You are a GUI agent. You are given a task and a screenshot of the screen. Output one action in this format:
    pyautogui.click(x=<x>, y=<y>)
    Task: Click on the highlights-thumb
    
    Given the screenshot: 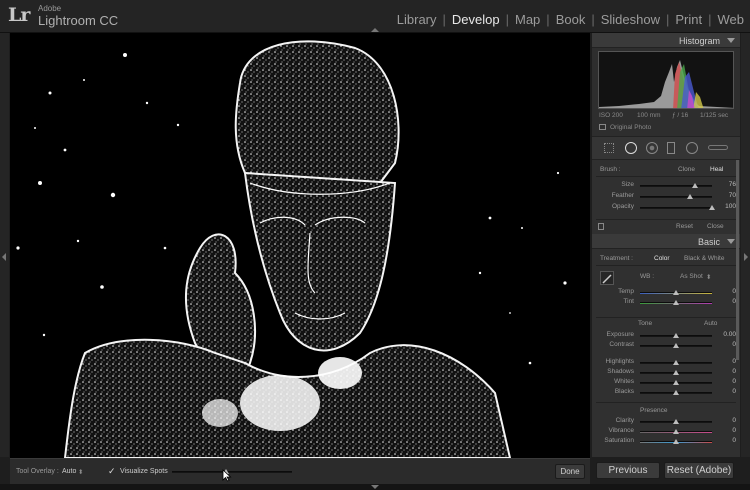 What is the action you would take?
    pyautogui.click(x=676, y=362)
    